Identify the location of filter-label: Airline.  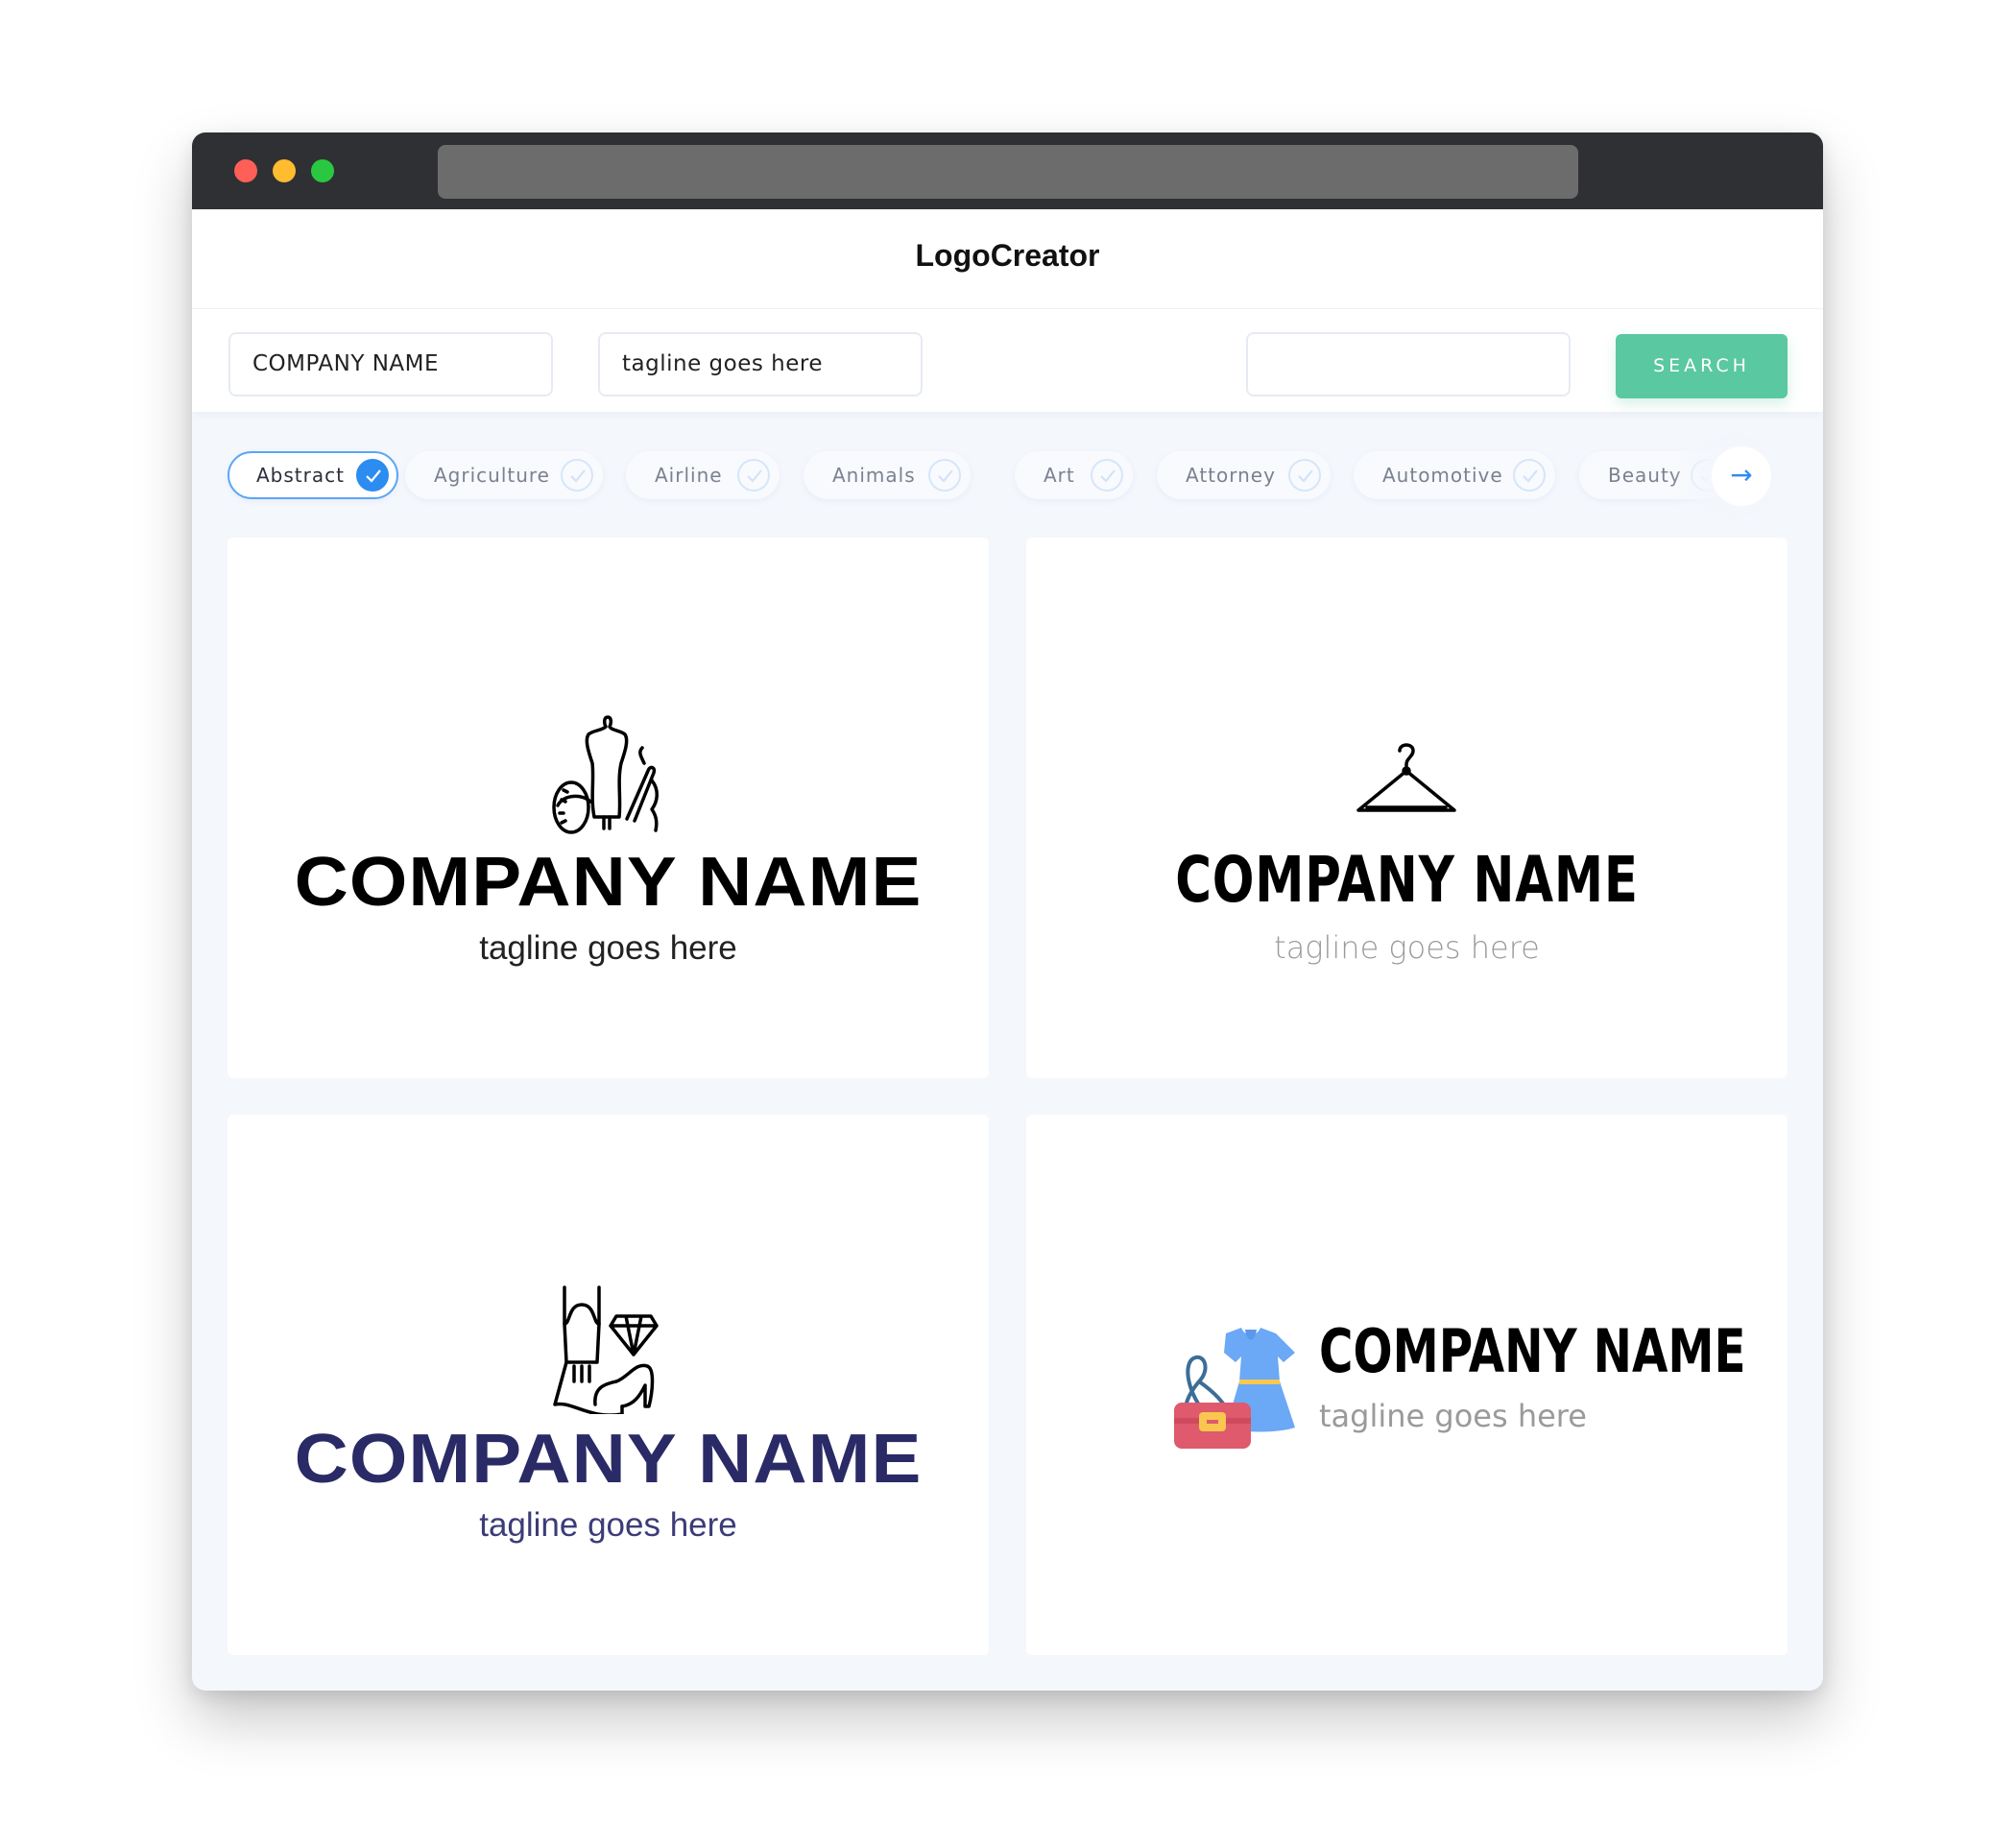
(689, 476).